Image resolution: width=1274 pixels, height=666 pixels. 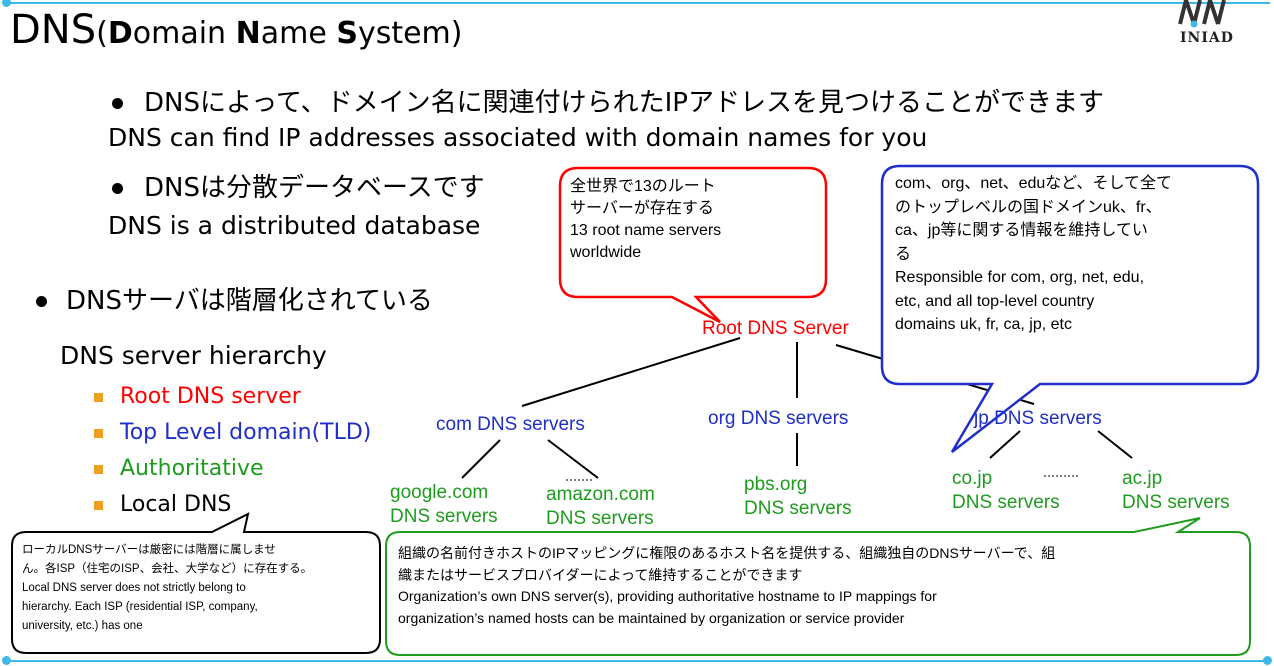 I want to click on edge-com-google, so click(x=481, y=459).